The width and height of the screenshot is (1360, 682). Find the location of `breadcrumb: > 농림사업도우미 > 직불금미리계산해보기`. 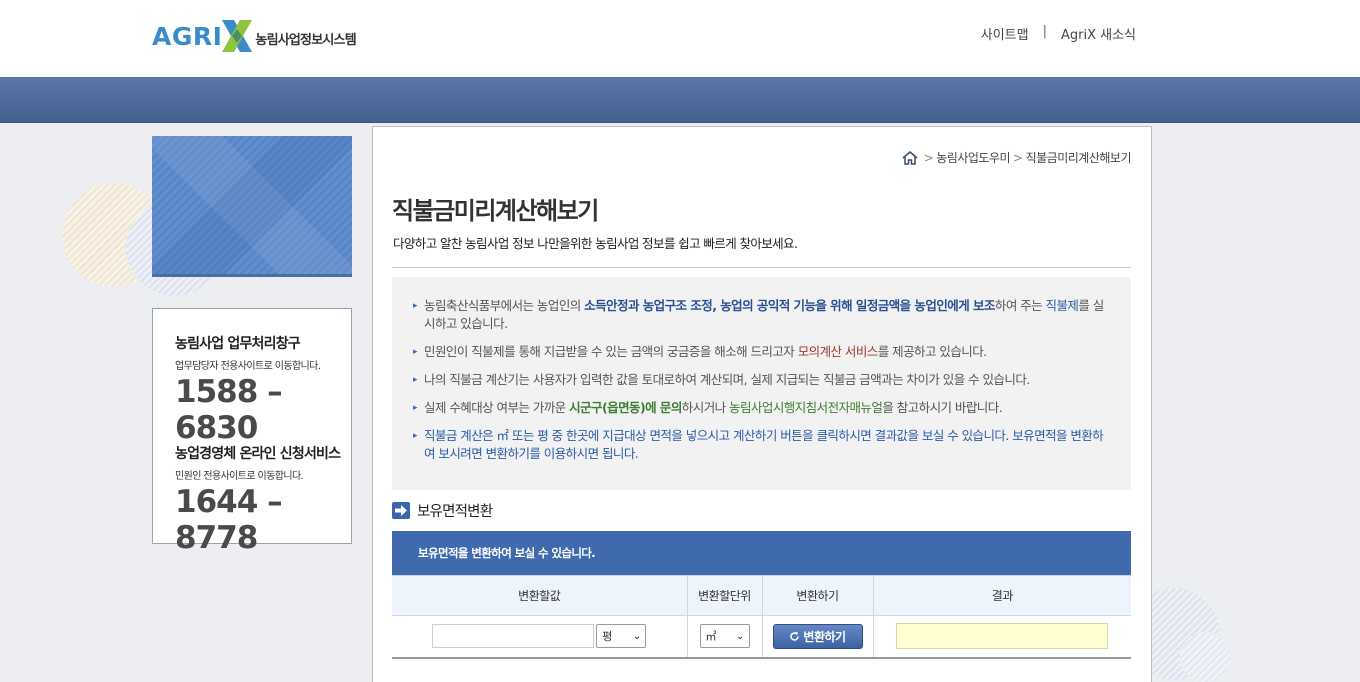

breadcrumb: > 농림사업도우미 > 직불금미리계산해보기 is located at coordinates (1016, 157).